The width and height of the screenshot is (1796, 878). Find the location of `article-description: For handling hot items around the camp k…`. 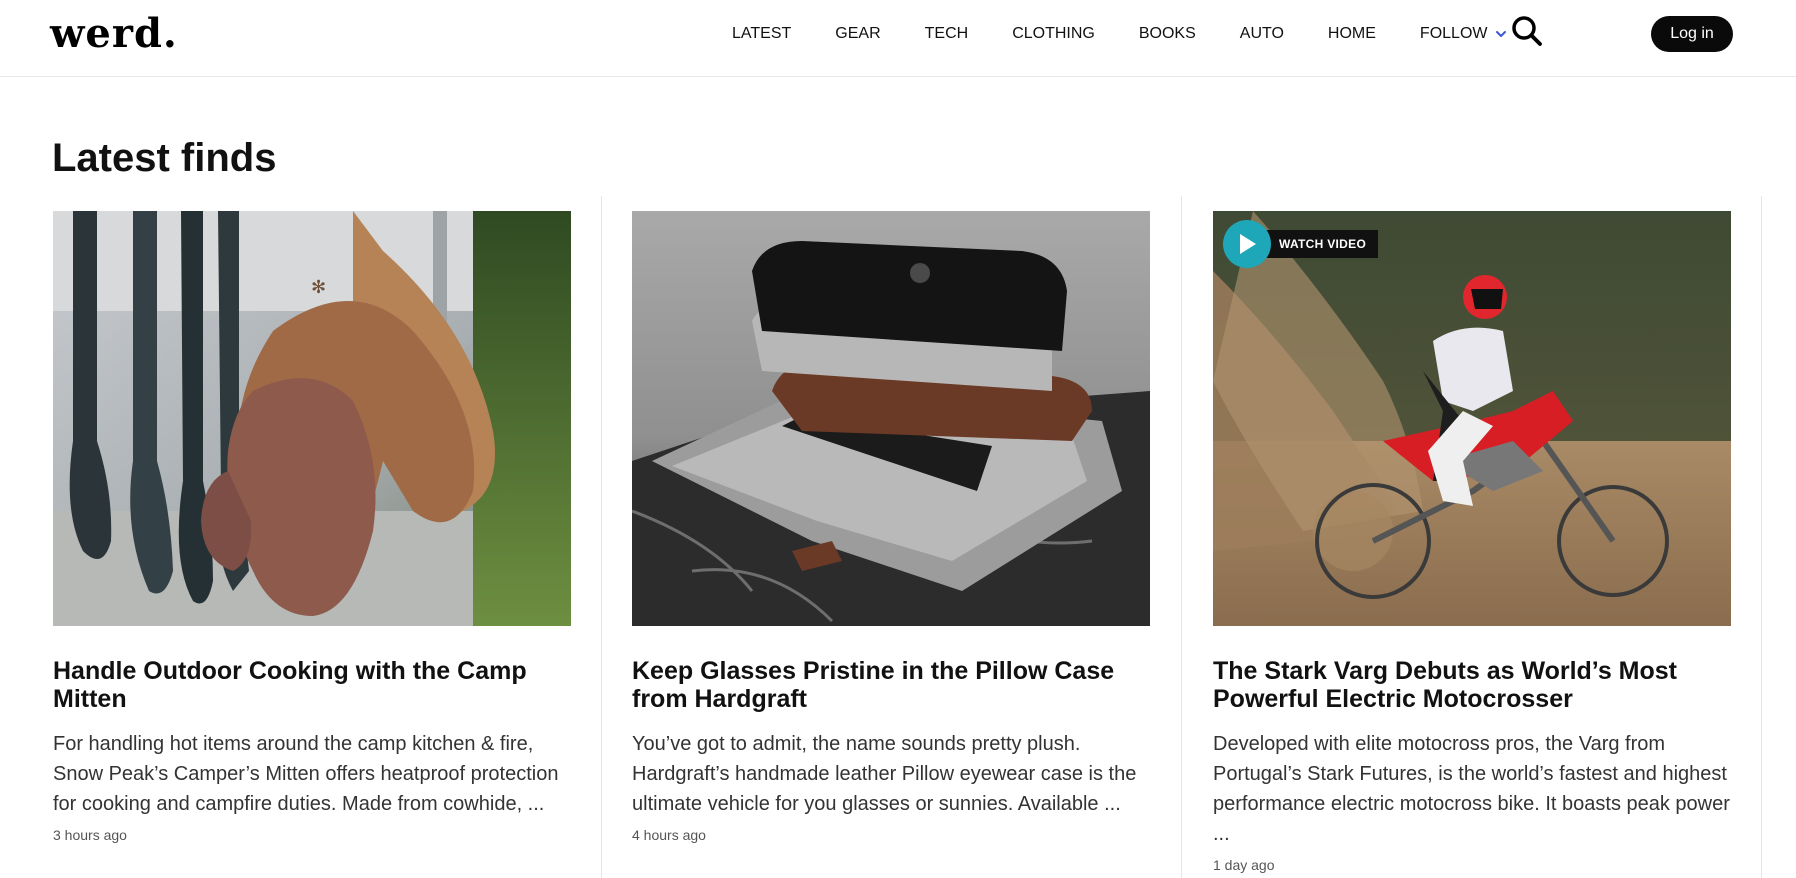

article-description: For handling hot items around the camp k… is located at coordinates (306, 774).